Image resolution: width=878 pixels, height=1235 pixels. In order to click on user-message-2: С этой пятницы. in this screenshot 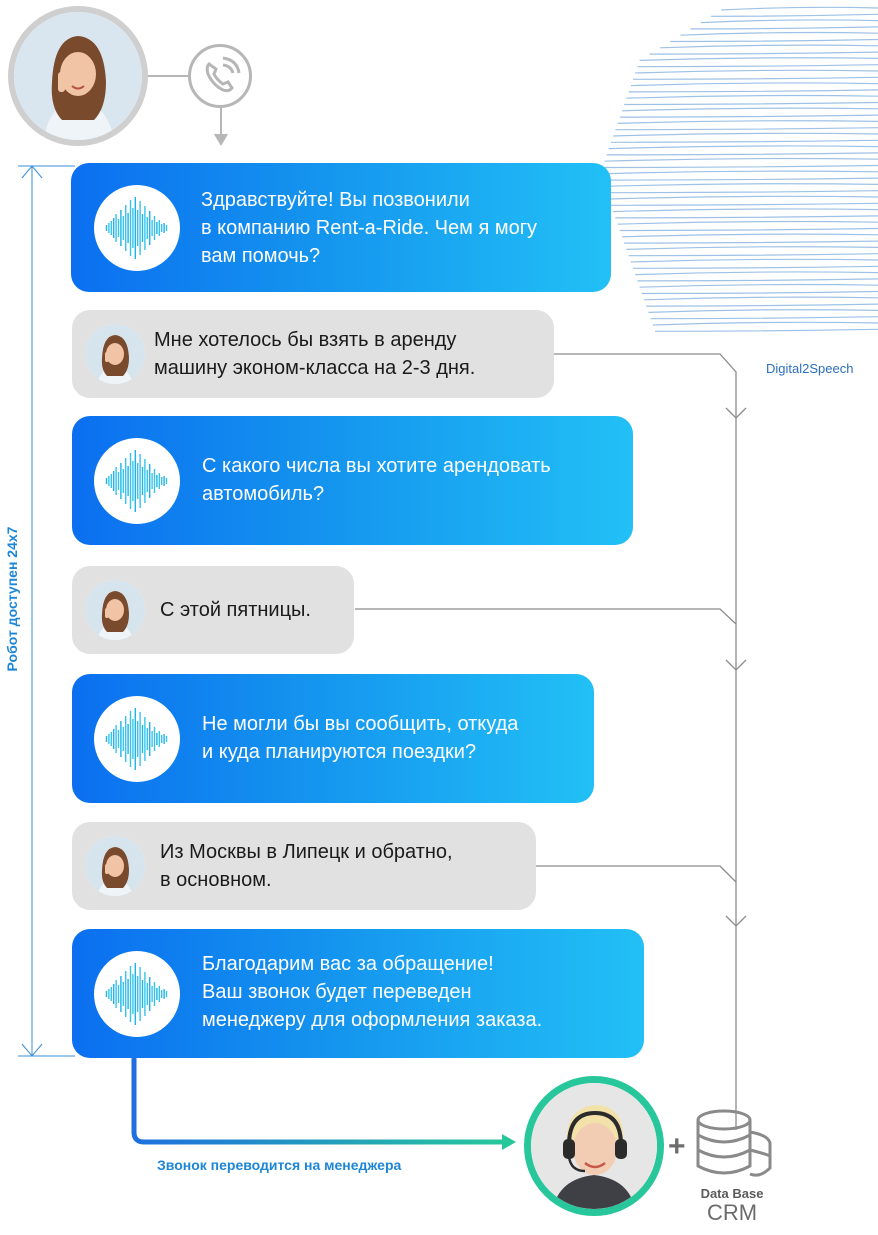, I will do `click(213, 610)`.